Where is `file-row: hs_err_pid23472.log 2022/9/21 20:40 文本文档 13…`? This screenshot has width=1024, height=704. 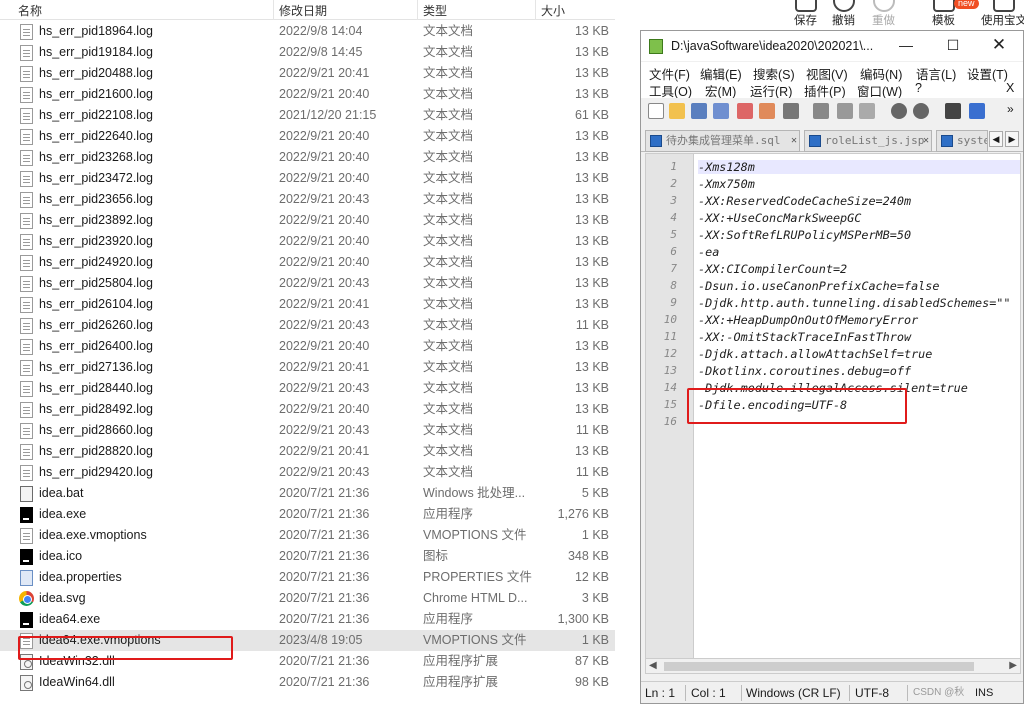
file-row: hs_err_pid23472.log 2022/9/21 20:40 文本文档 13… is located at coordinates (307, 178).